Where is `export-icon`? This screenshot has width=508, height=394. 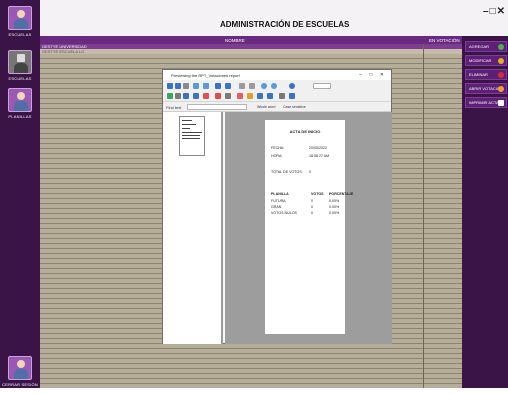
export-icon is located at coordinates (178, 96).